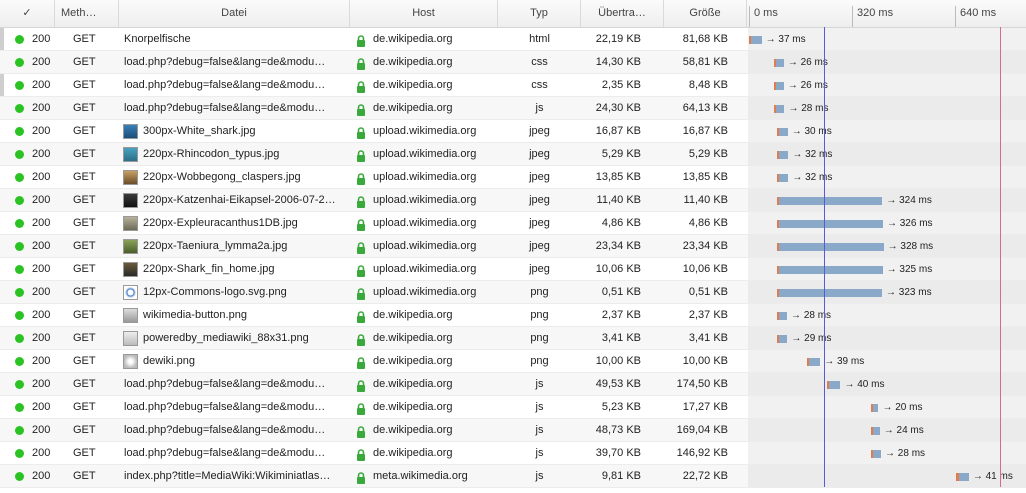 This screenshot has width=1026, height=493. I want to click on column-header-size: Größe, so click(705, 13).